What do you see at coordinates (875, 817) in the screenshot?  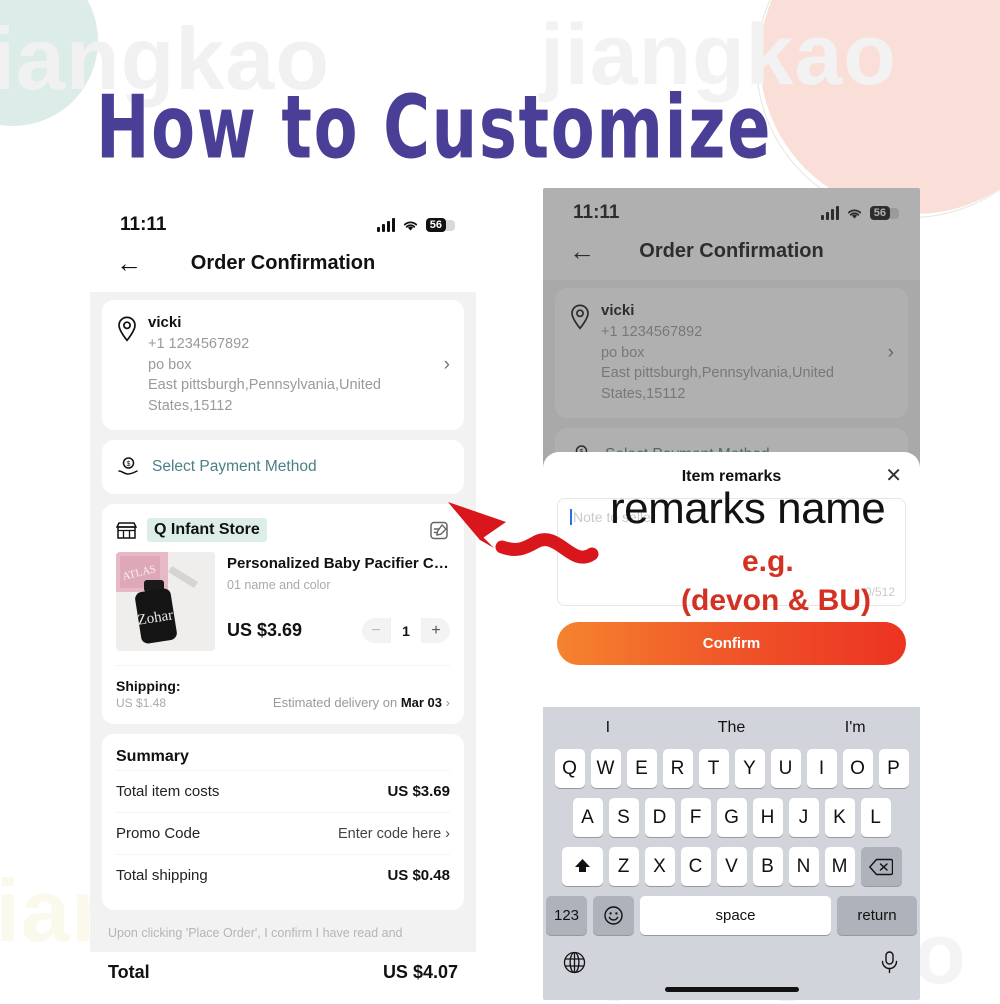 I see `key-l: L` at bounding box center [875, 817].